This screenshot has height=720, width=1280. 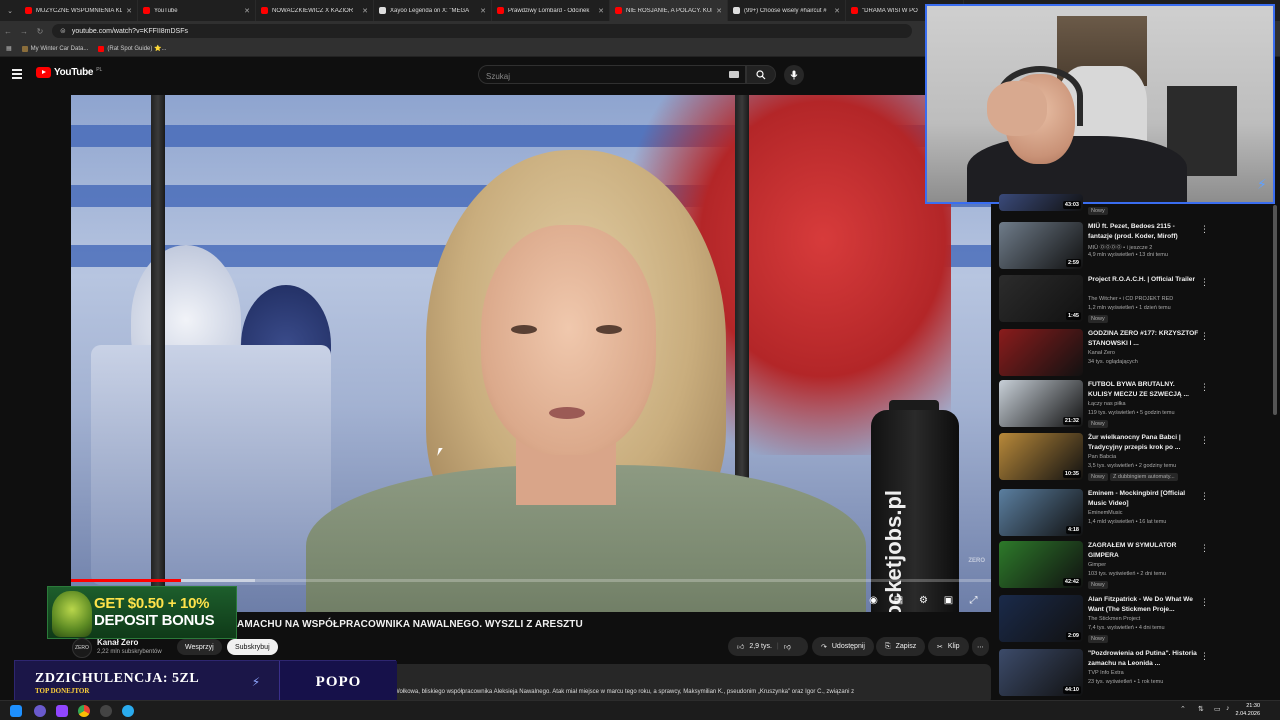 I want to click on fullscreen-icon: ⤢, so click(x=973, y=600).